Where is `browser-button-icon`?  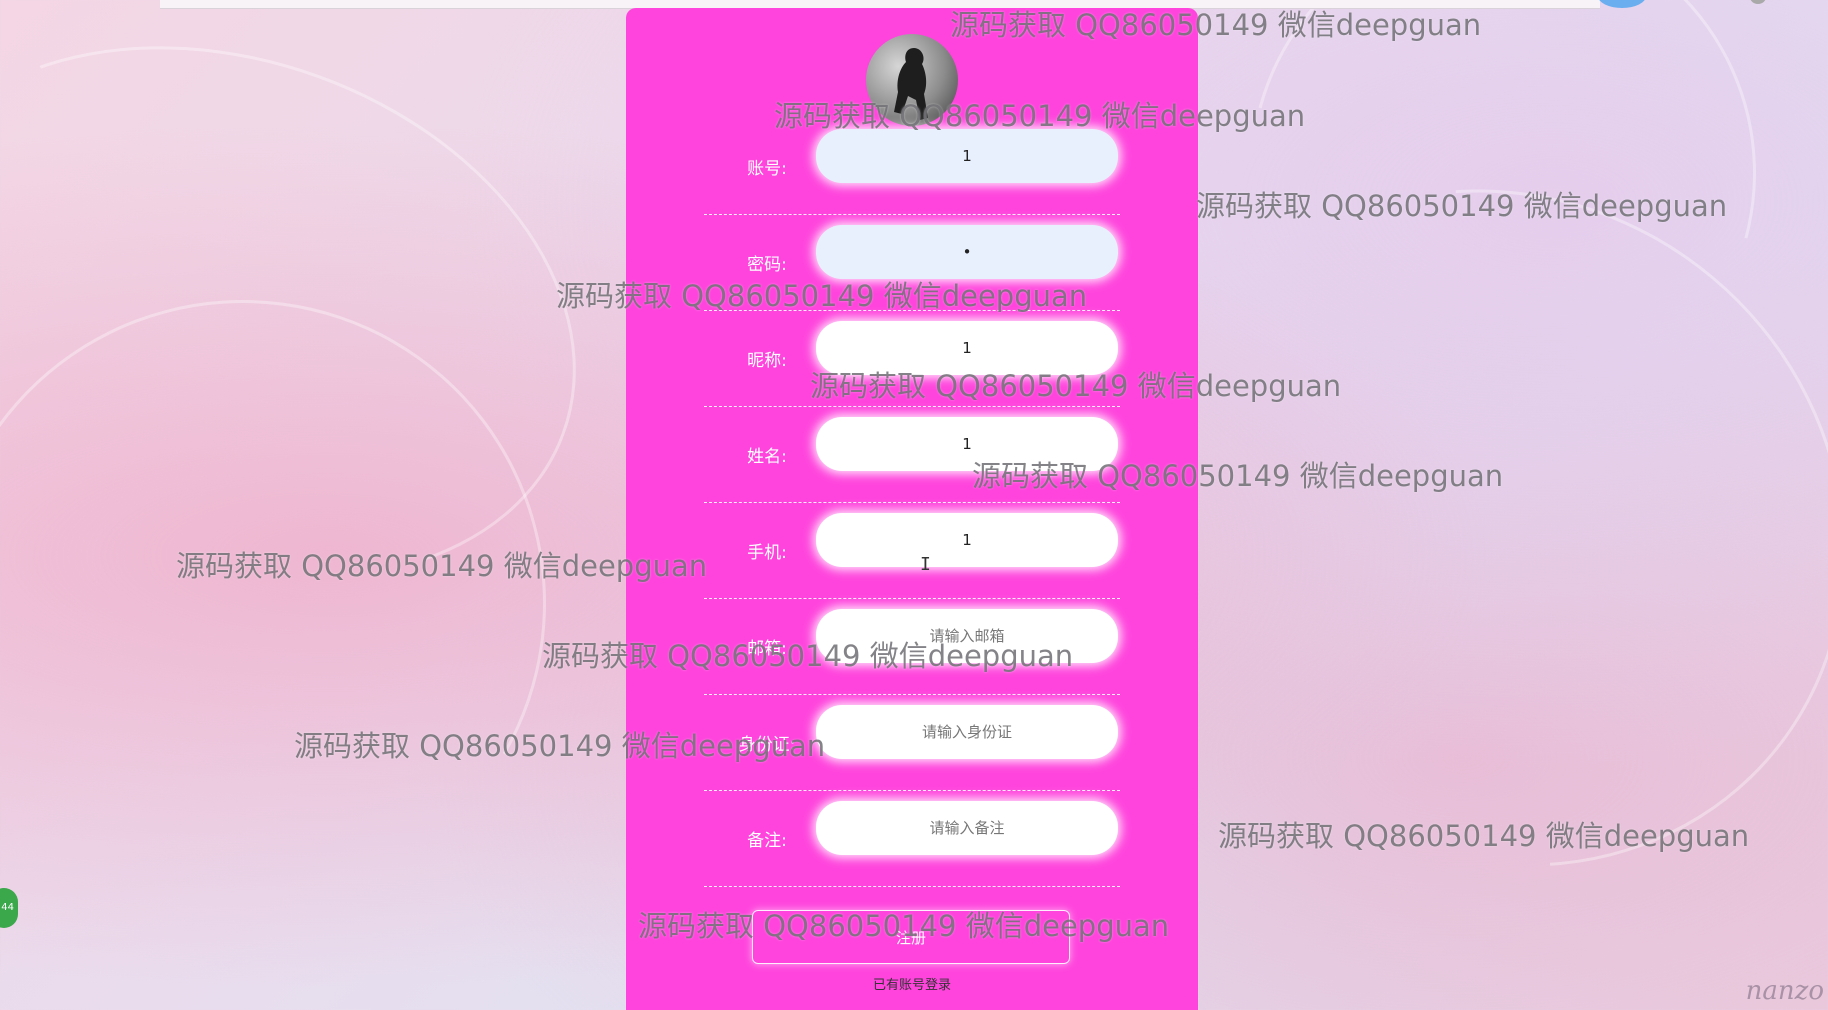
browser-button-icon is located at coordinates (1758, 2).